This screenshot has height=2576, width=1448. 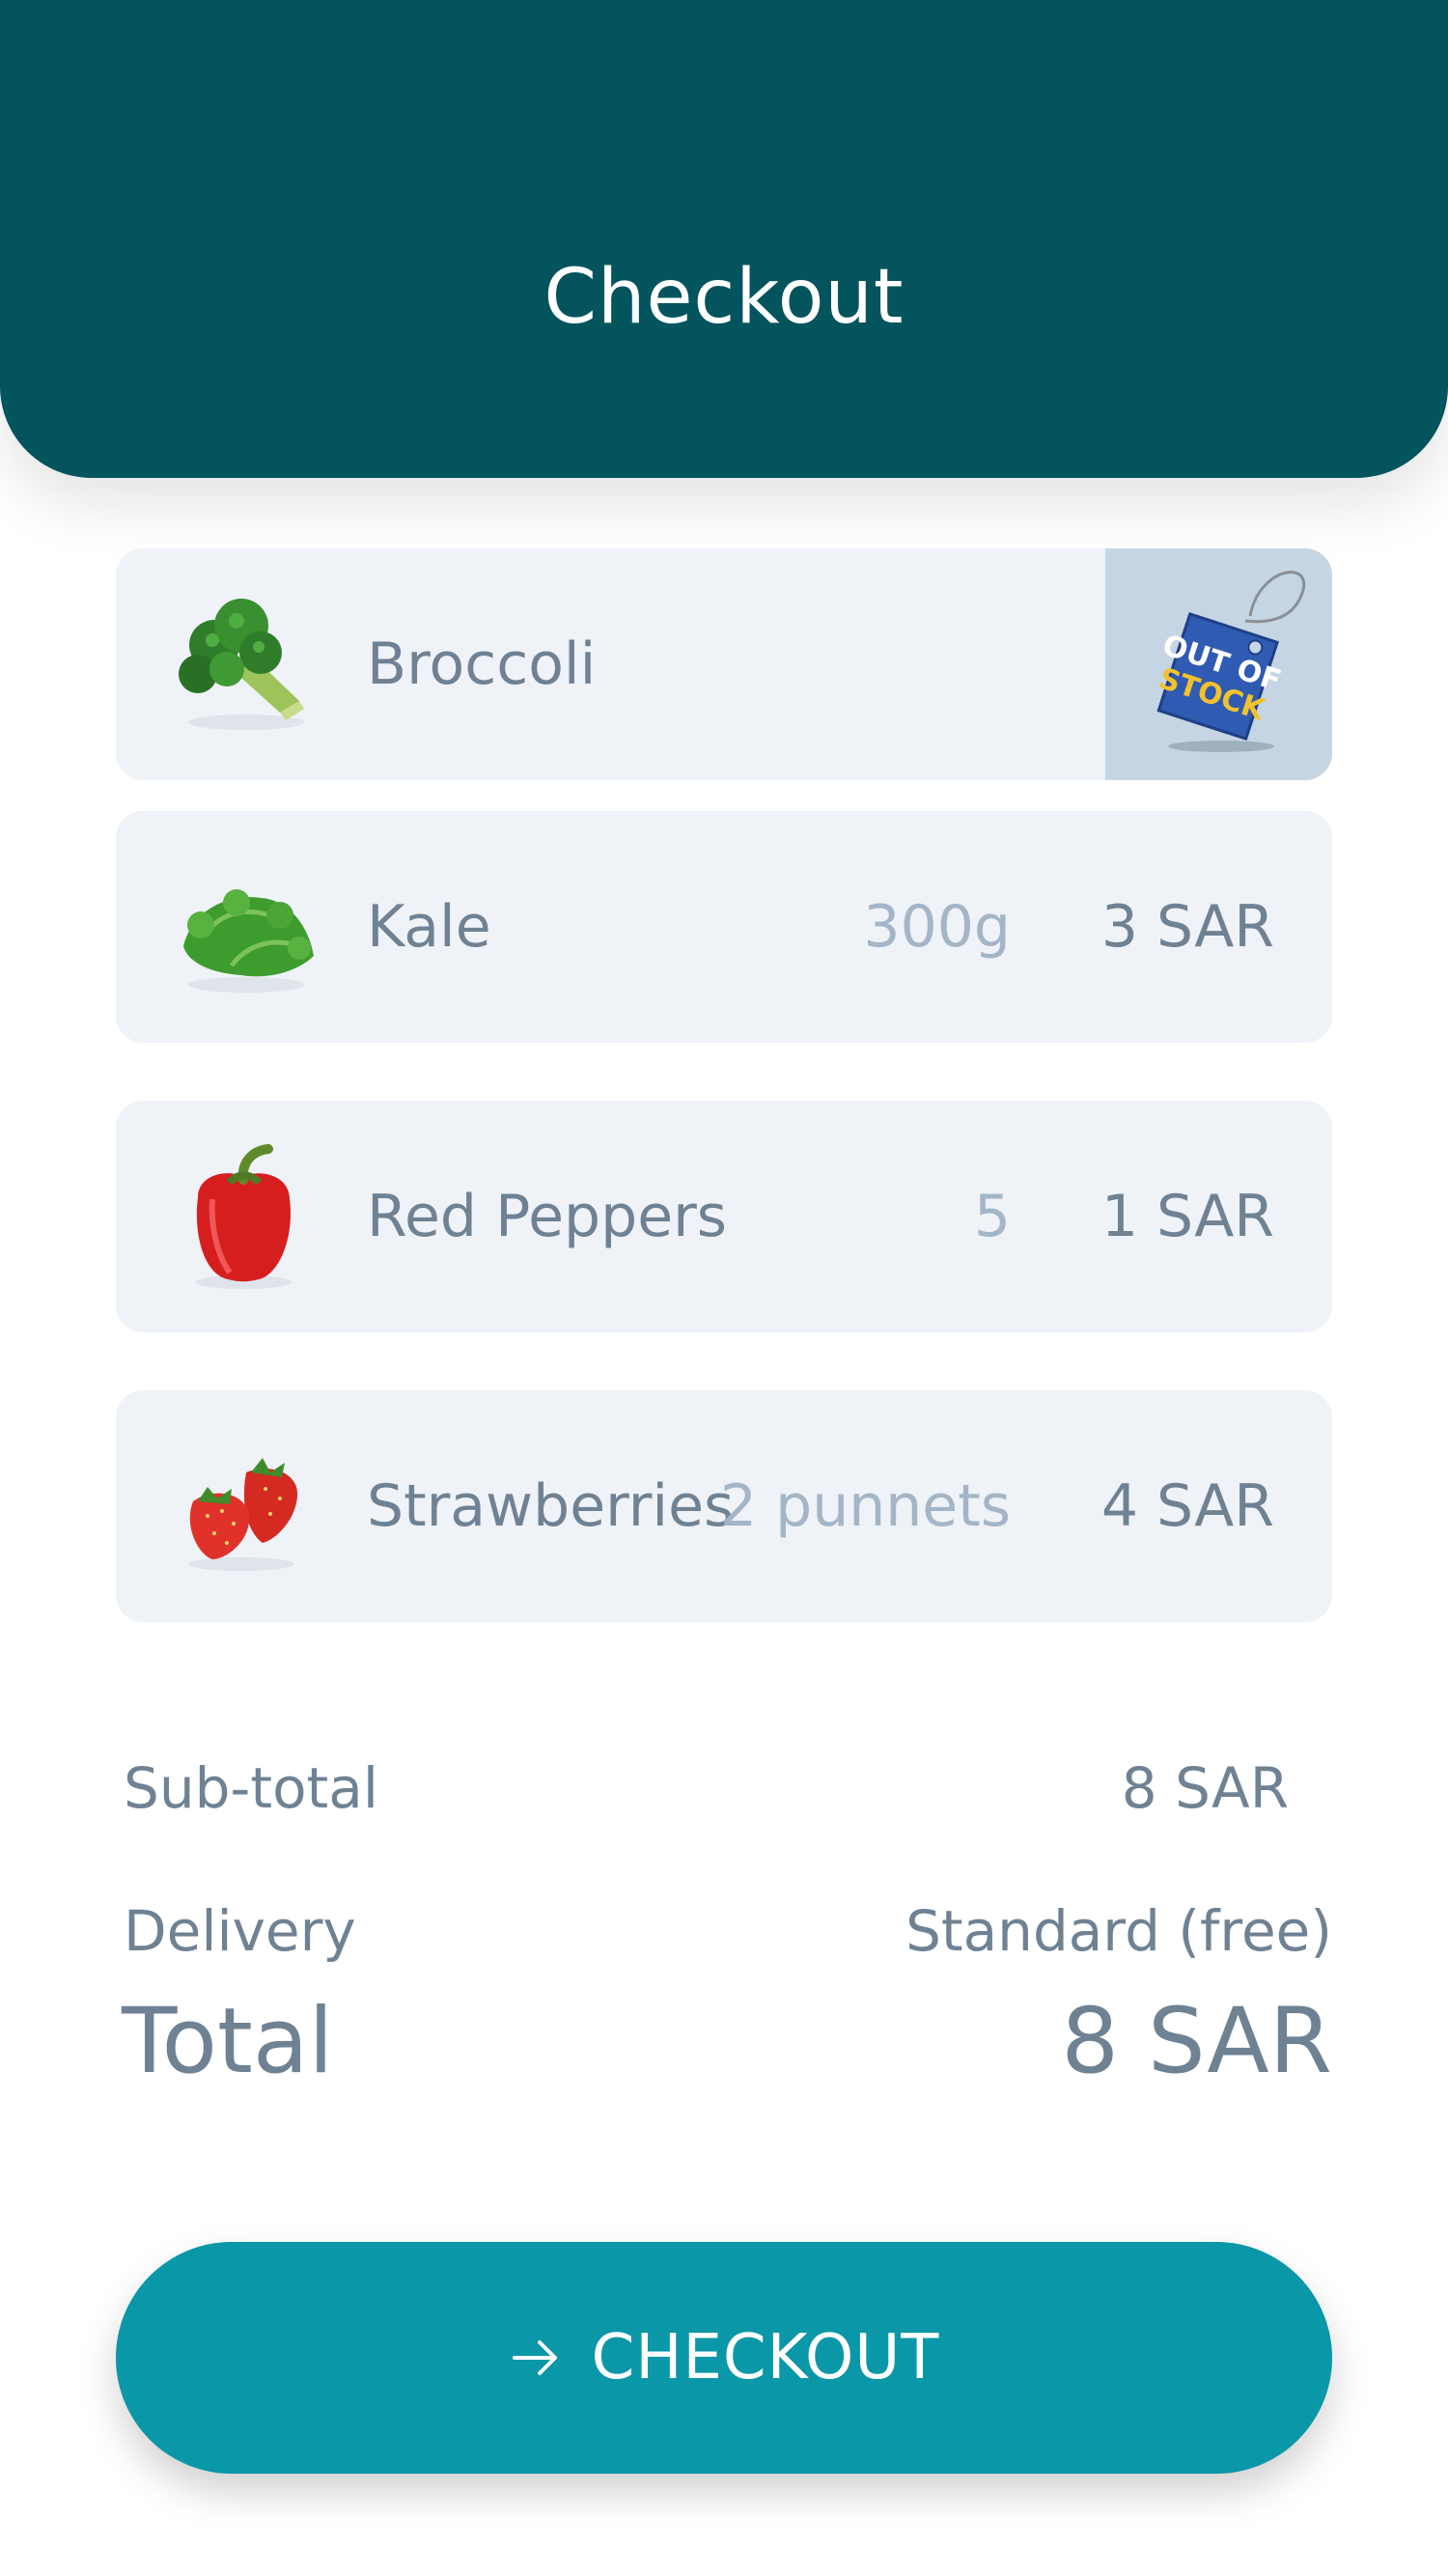 I want to click on item-quantity: 300g, so click(x=937, y=927).